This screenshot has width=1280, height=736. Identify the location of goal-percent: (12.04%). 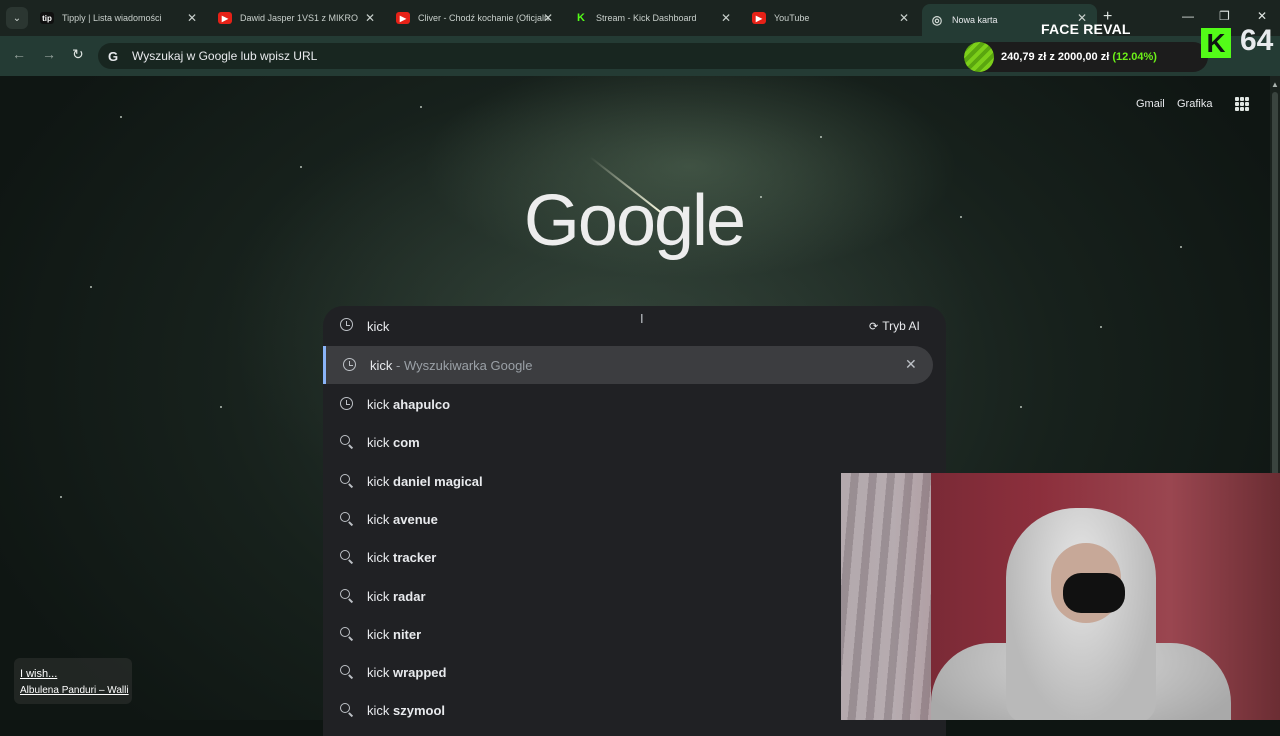
(1134, 57).